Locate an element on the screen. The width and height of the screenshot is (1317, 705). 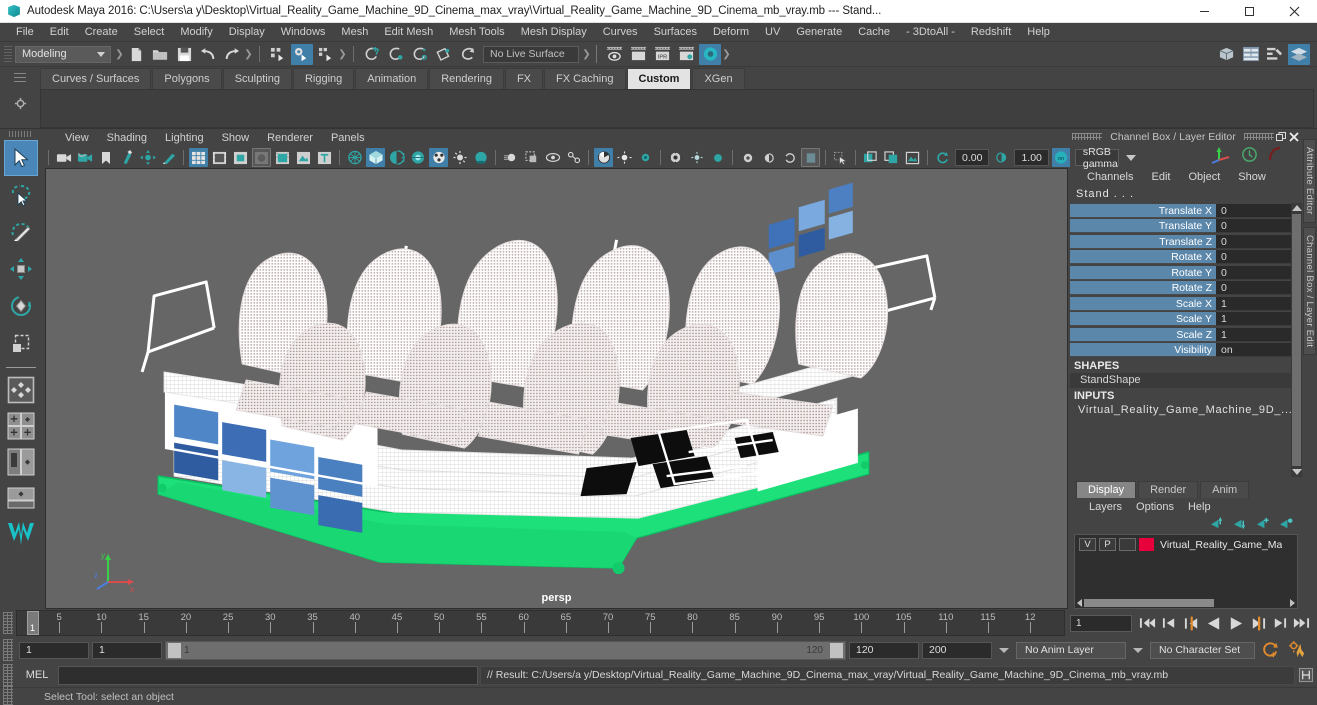
four-view-layout-button is located at coordinates (21, 426).